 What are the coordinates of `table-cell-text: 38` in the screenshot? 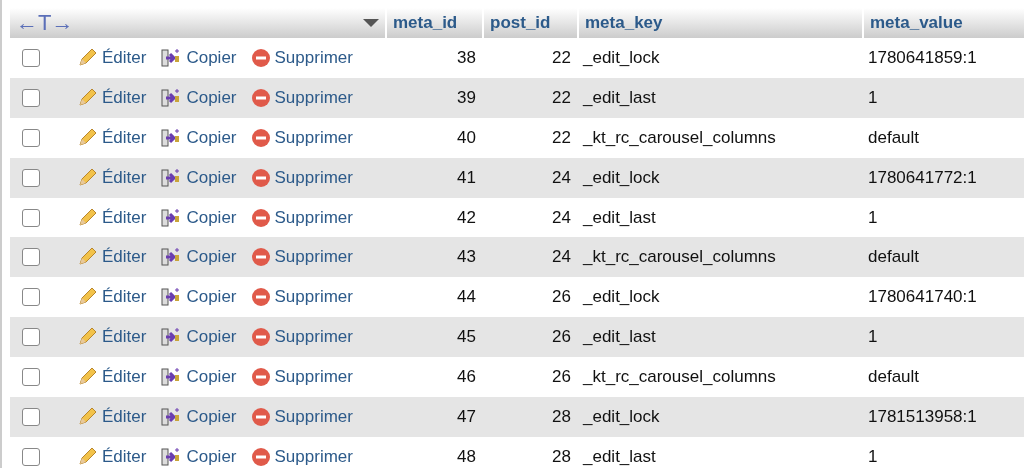 It's located at (466, 57).